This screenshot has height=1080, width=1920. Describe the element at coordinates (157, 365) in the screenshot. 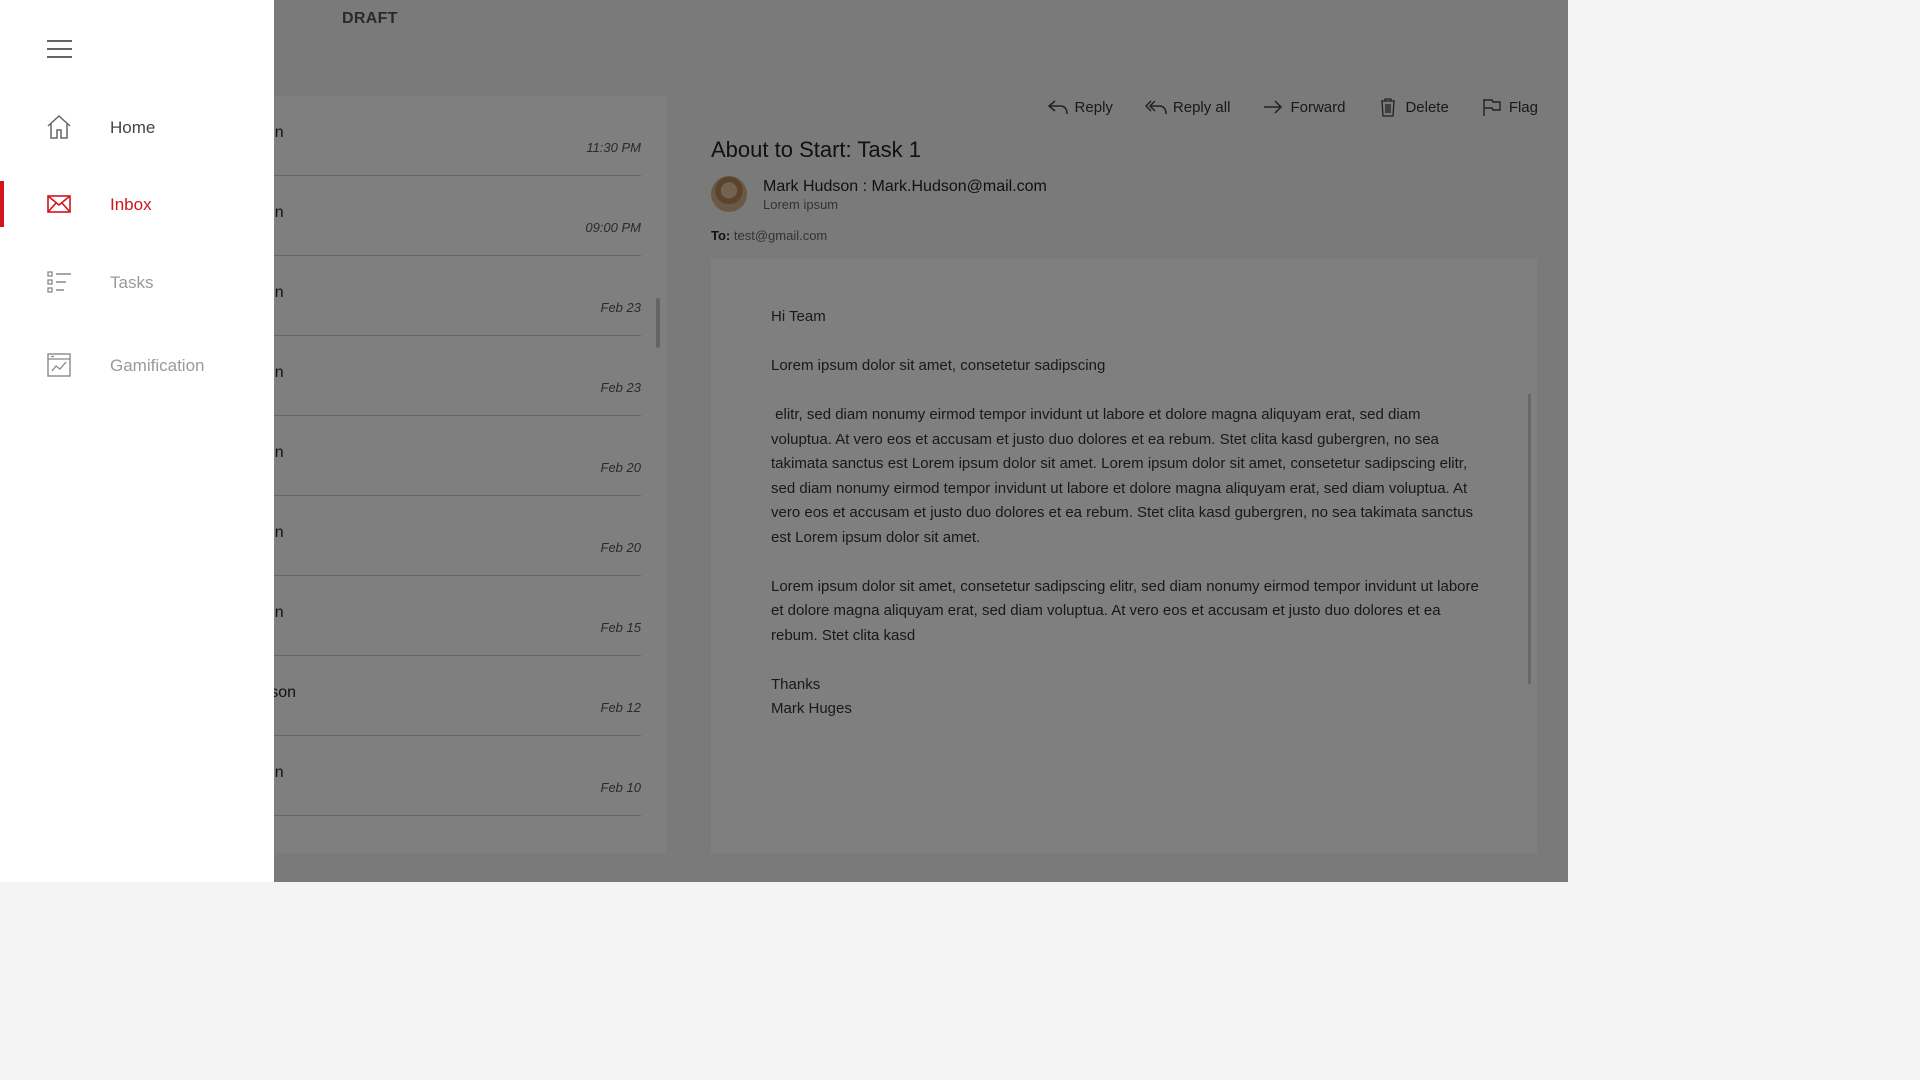

I see `drawer-item-label: Gamification` at that location.